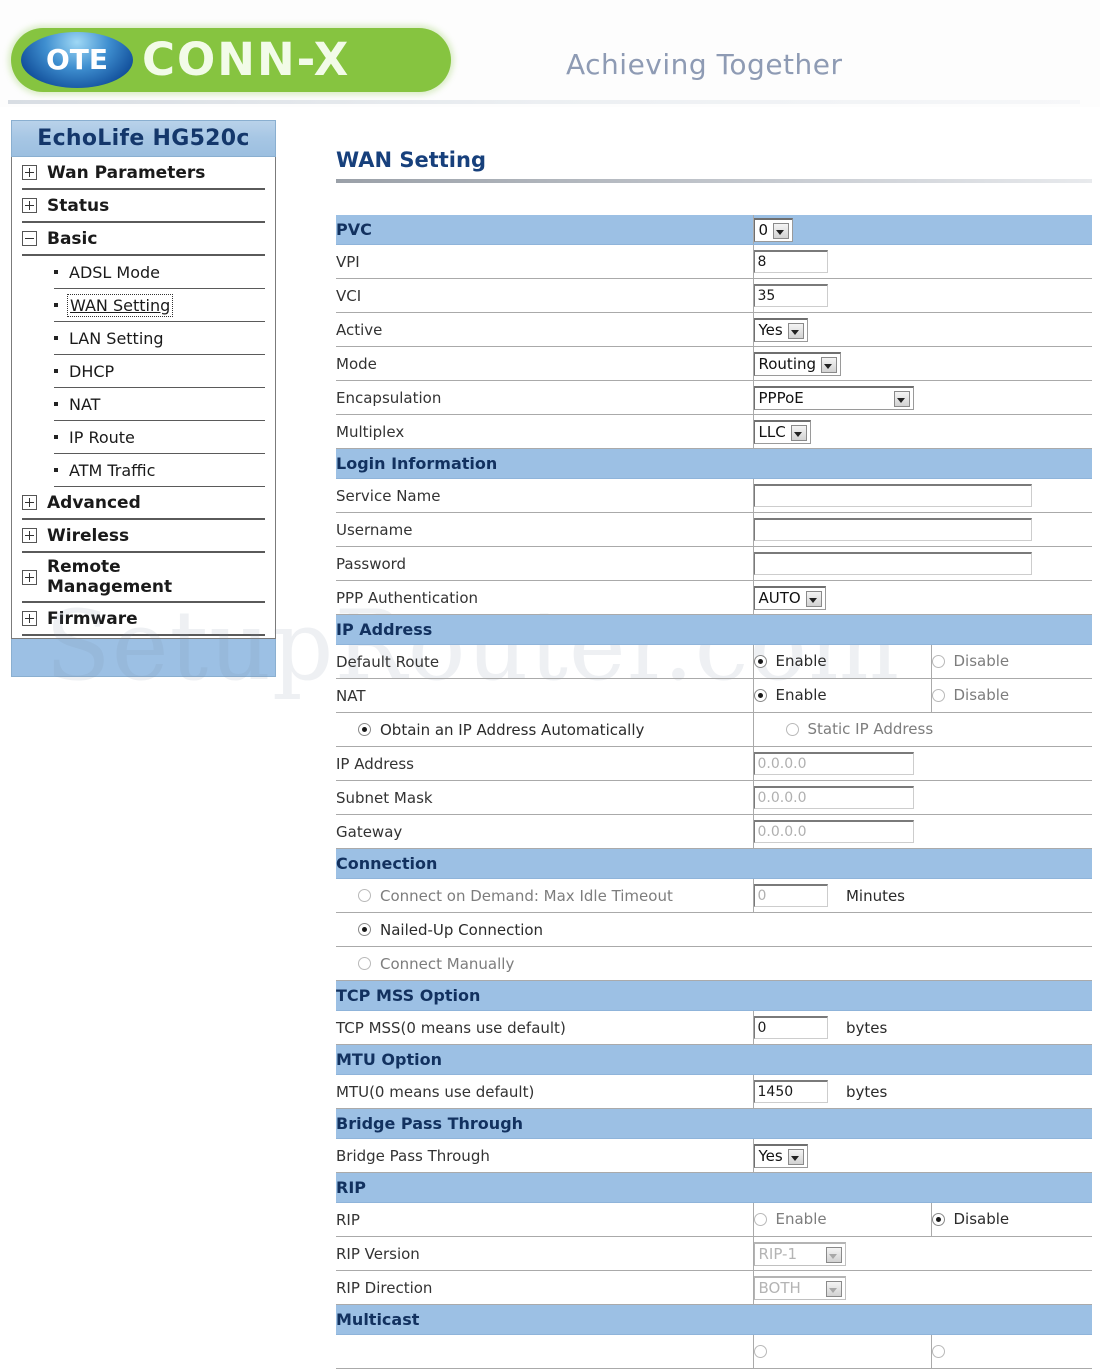 The height and width of the screenshot is (1369, 1100). Describe the element at coordinates (892, 563) in the screenshot. I see `password-input` at that location.